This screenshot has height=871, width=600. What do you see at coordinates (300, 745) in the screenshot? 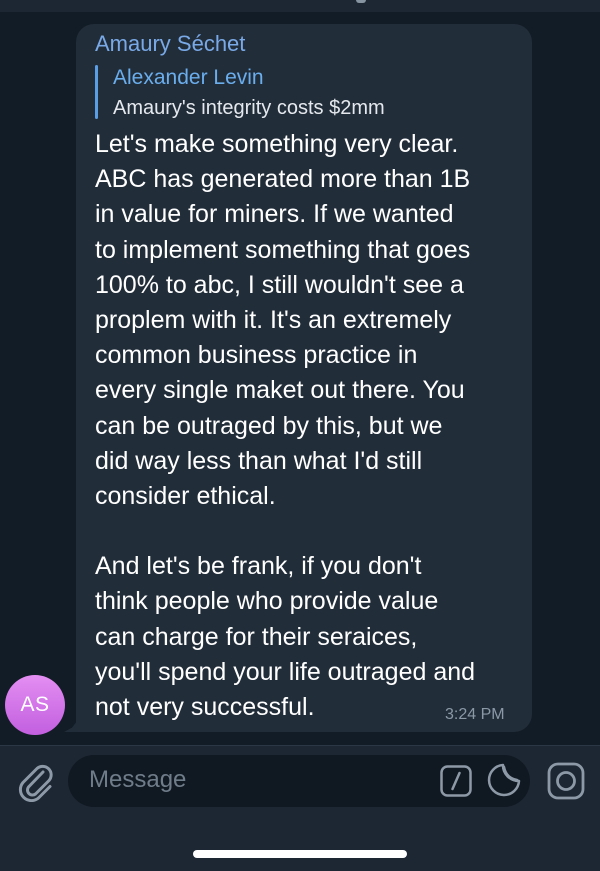
I see `input-bar-divider` at bounding box center [300, 745].